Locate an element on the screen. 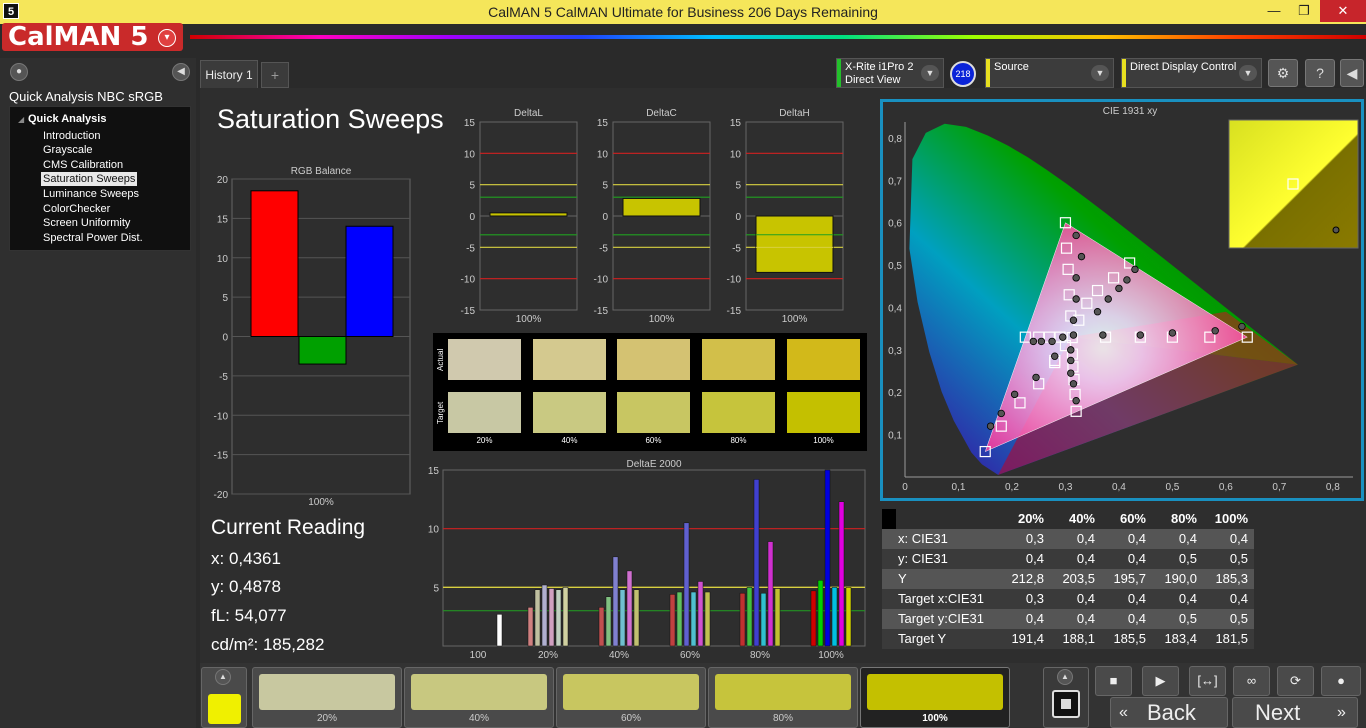  panel-collapse-icon: ◀ is located at coordinates (1352, 73).